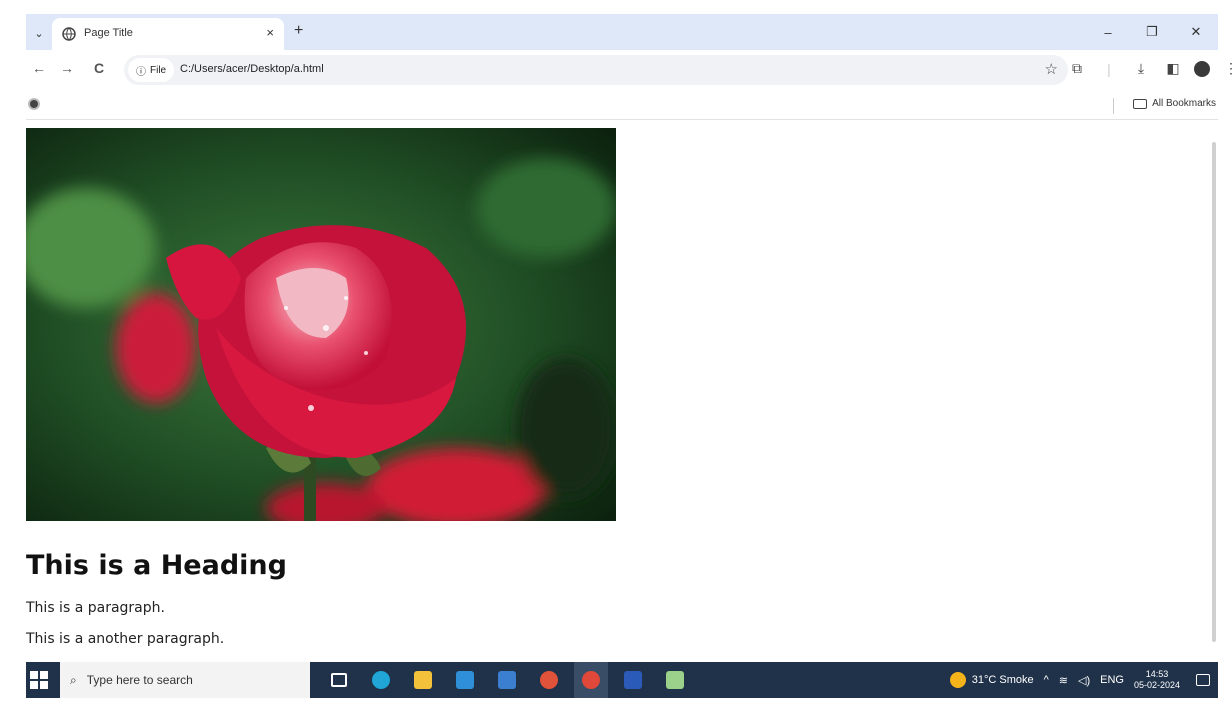  Describe the element at coordinates (270, 32) in the screenshot. I see `tab-close-icon: ×` at that location.